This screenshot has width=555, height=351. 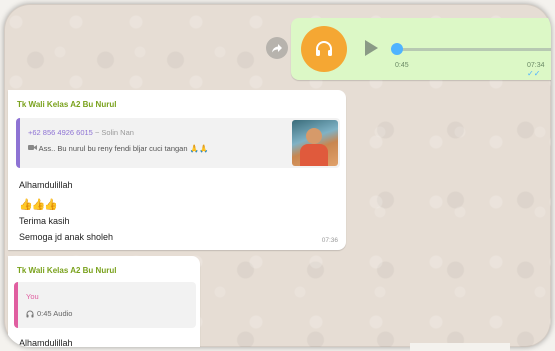 What do you see at coordinates (460, 347) in the screenshot?
I see `bottom-edge` at bounding box center [460, 347].